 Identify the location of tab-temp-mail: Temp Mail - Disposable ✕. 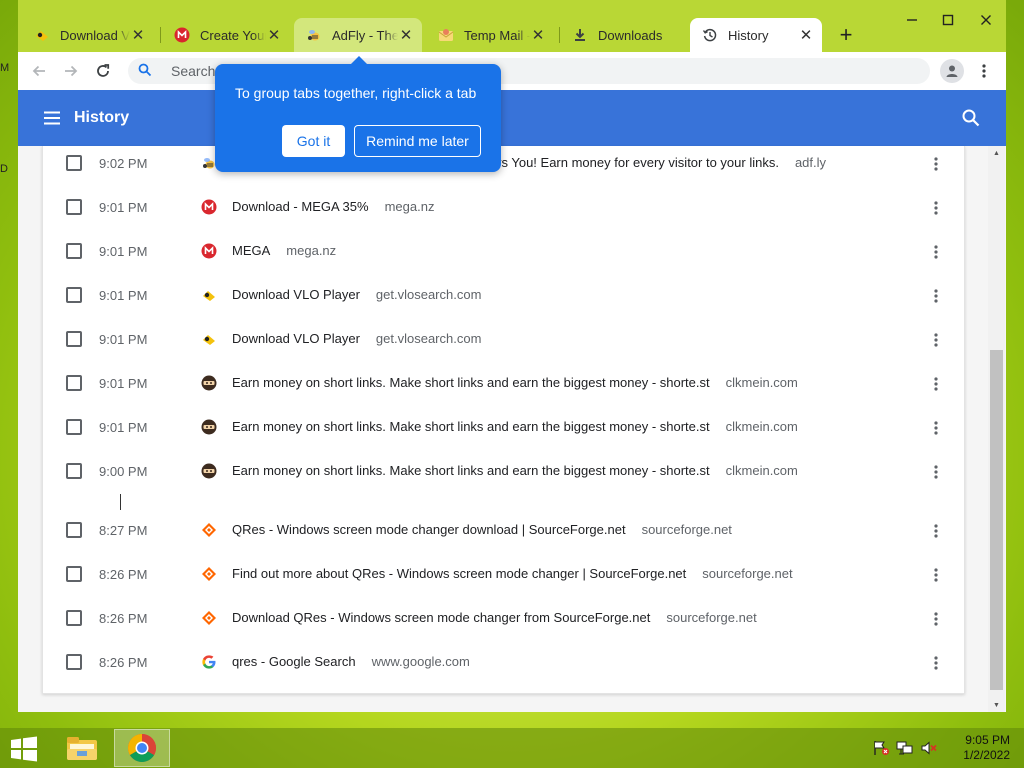
(490, 35).